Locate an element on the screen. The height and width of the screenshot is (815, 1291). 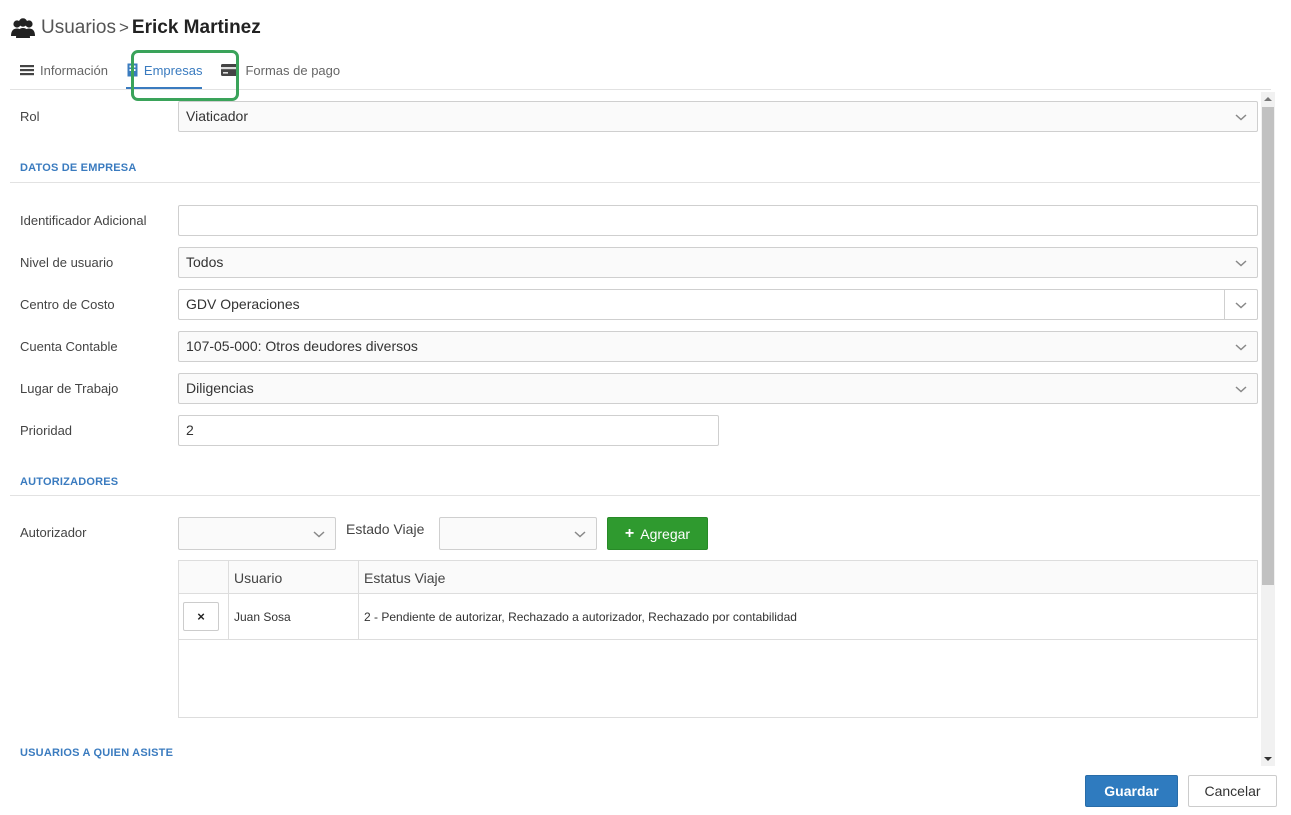
save-button: Guardar is located at coordinates (1131, 791).